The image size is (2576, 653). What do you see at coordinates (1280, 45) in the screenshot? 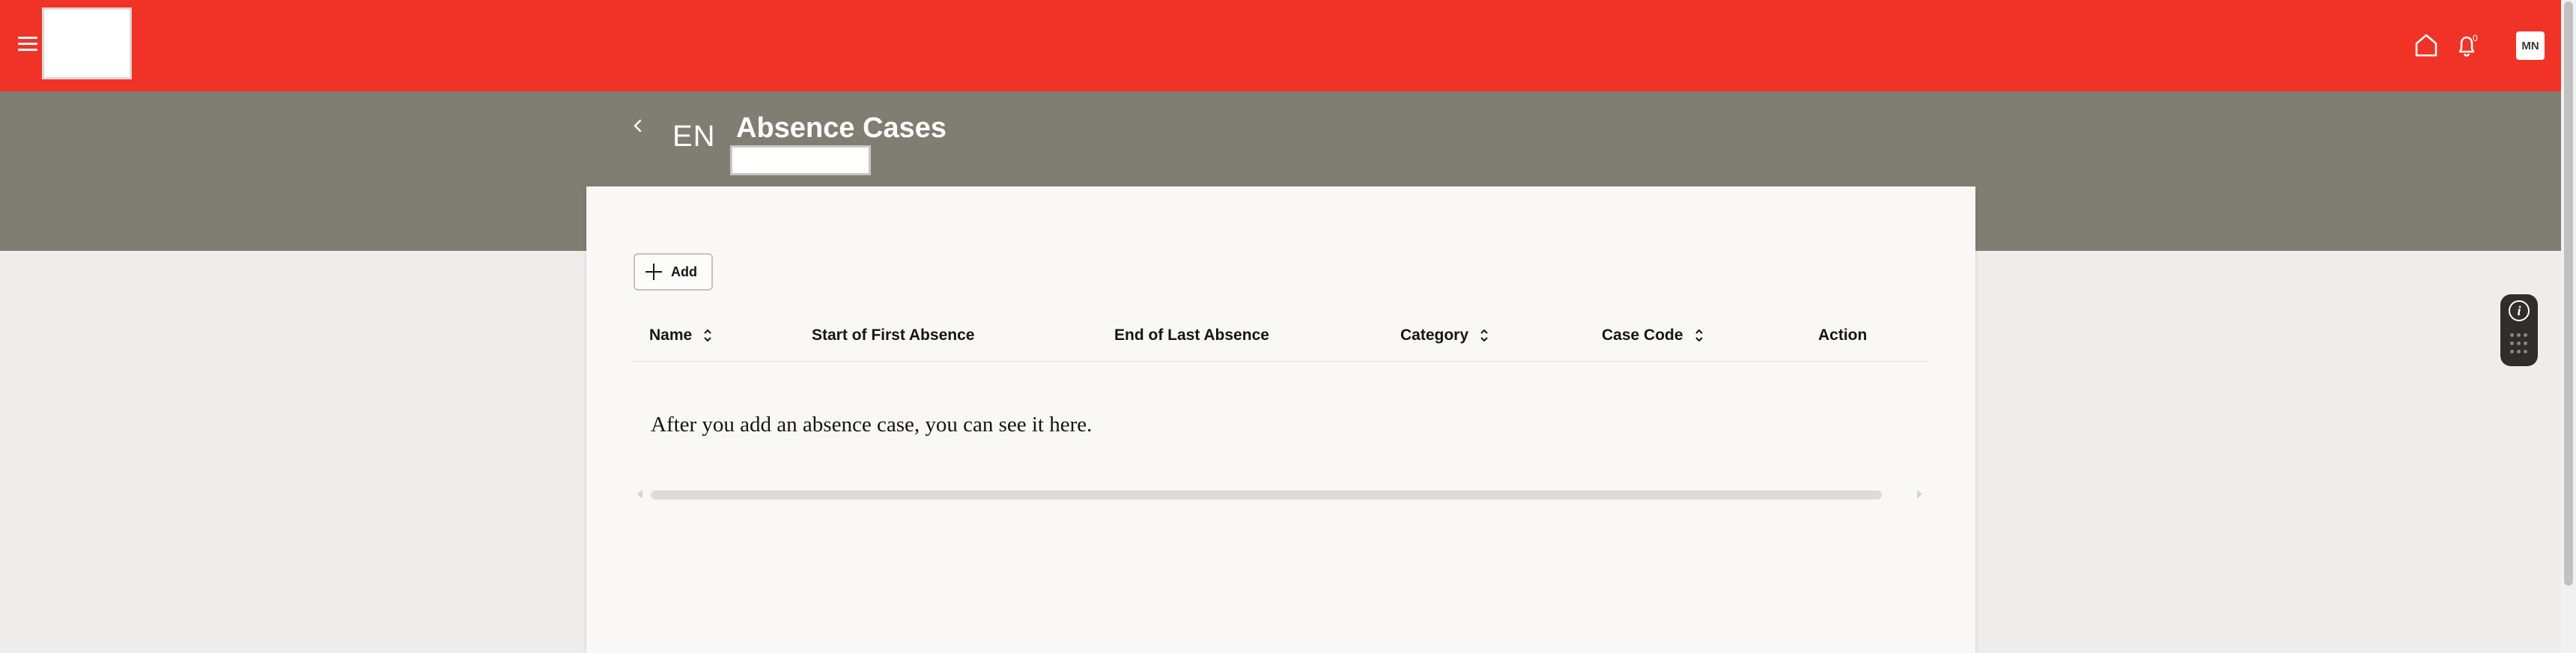
I see `top-bar` at bounding box center [1280, 45].